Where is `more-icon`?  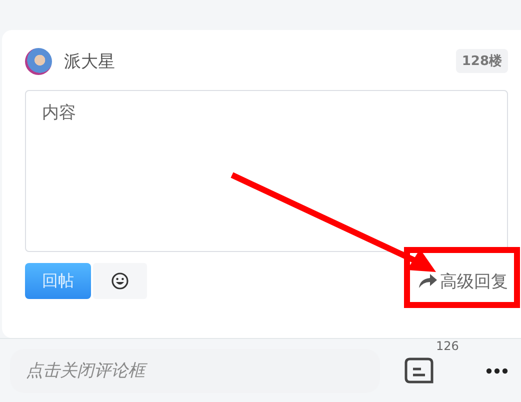
more-icon is located at coordinates (497, 371).